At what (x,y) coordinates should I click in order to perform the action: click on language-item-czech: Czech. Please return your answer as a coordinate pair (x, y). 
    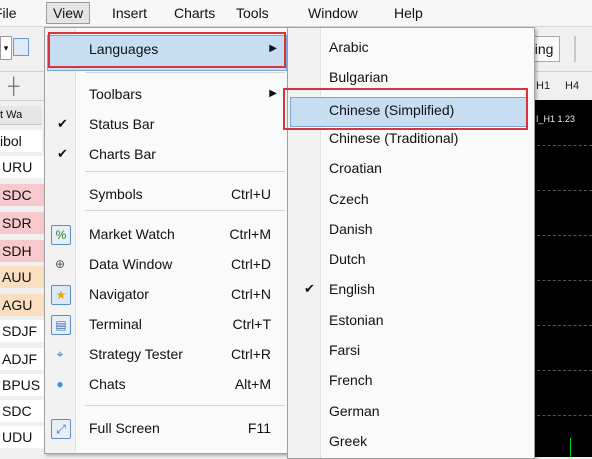
    Looking at the image, I should click on (411, 201).